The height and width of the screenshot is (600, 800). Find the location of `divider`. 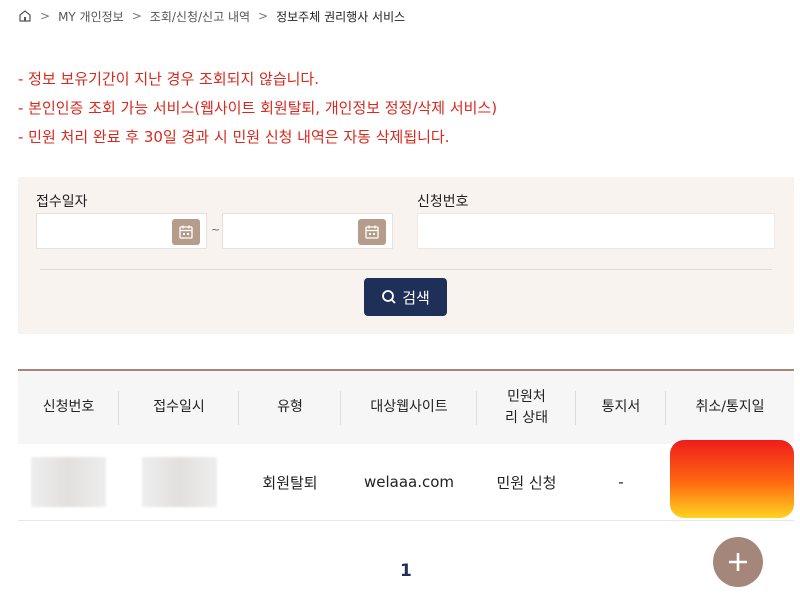

divider is located at coordinates (406, 269).